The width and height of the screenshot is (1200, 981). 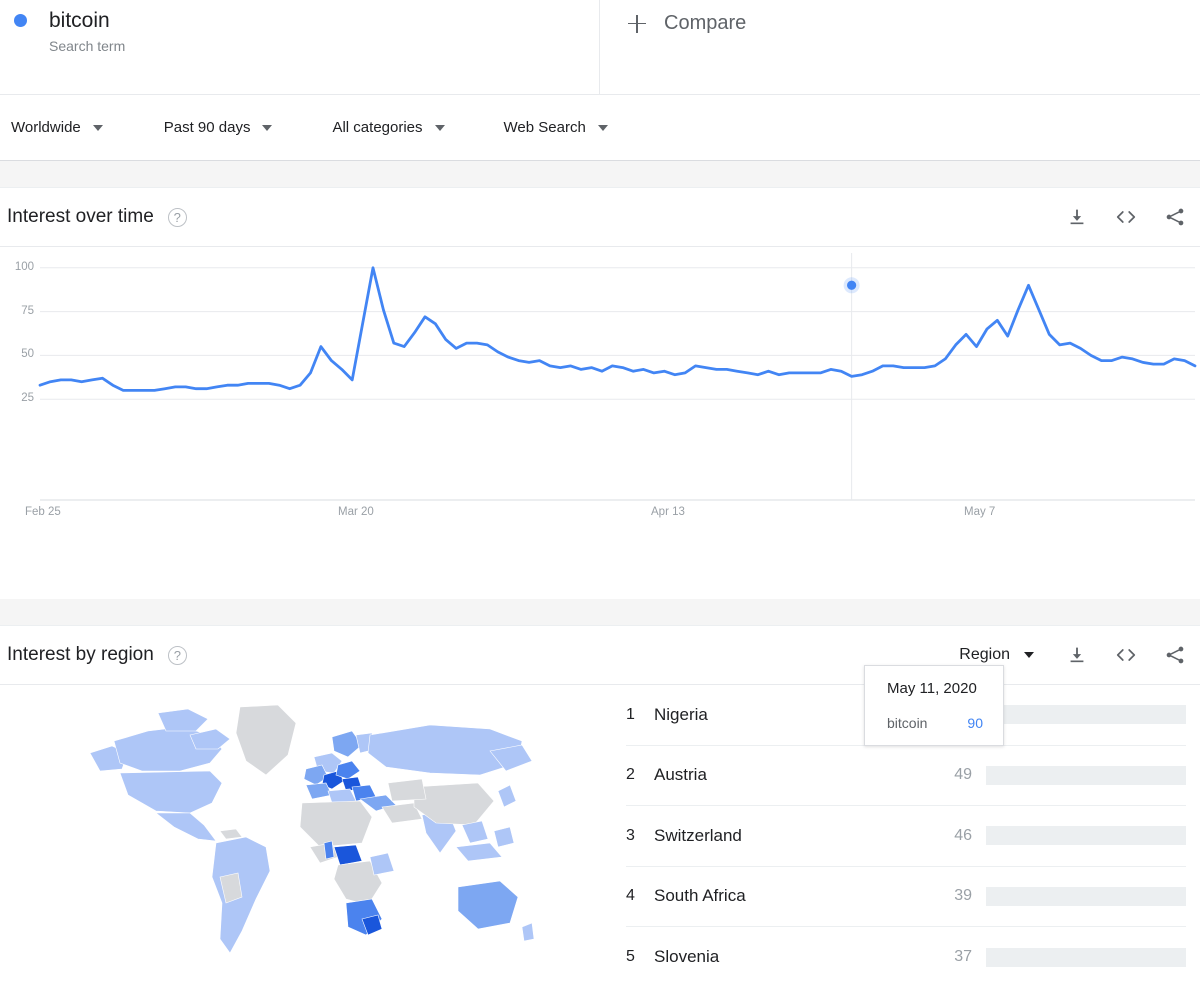 I want to click on interest-over-time-actions, so click(x=1126, y=217).